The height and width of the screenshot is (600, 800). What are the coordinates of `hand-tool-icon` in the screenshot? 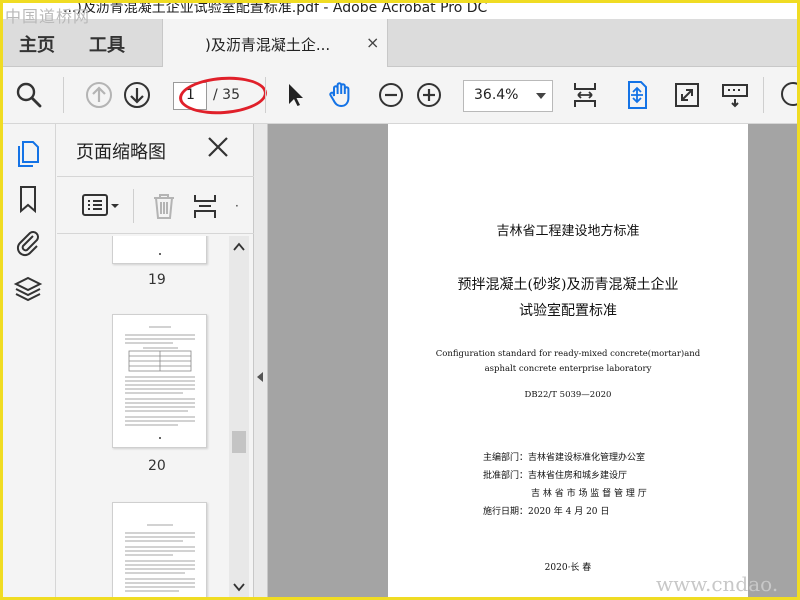 It's located at (341, 95).